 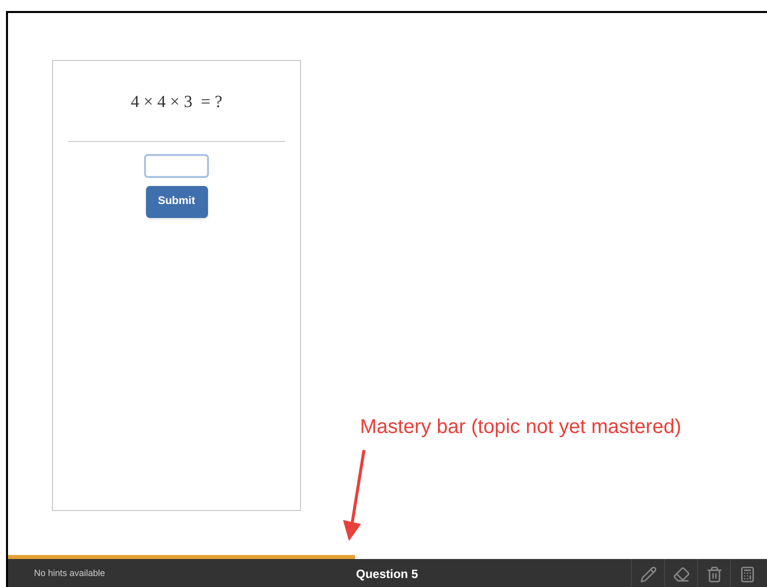 What do you see at coordinates (176, 166) in the screenshot?
I see `answer-field` at bounding box center [176, 166].